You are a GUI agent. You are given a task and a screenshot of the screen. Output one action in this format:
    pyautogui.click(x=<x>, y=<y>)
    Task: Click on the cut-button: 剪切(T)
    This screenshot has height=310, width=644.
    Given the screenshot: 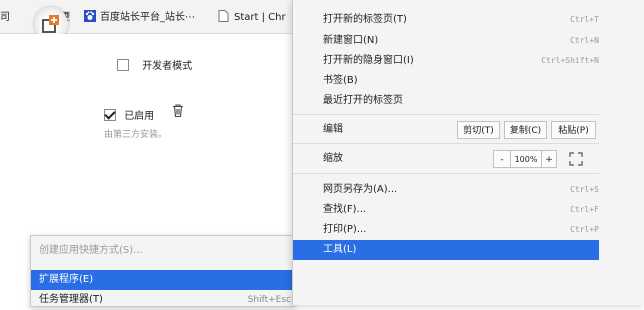 What is the action you would take?
    pyautogui.click(x=478, y=130)
    